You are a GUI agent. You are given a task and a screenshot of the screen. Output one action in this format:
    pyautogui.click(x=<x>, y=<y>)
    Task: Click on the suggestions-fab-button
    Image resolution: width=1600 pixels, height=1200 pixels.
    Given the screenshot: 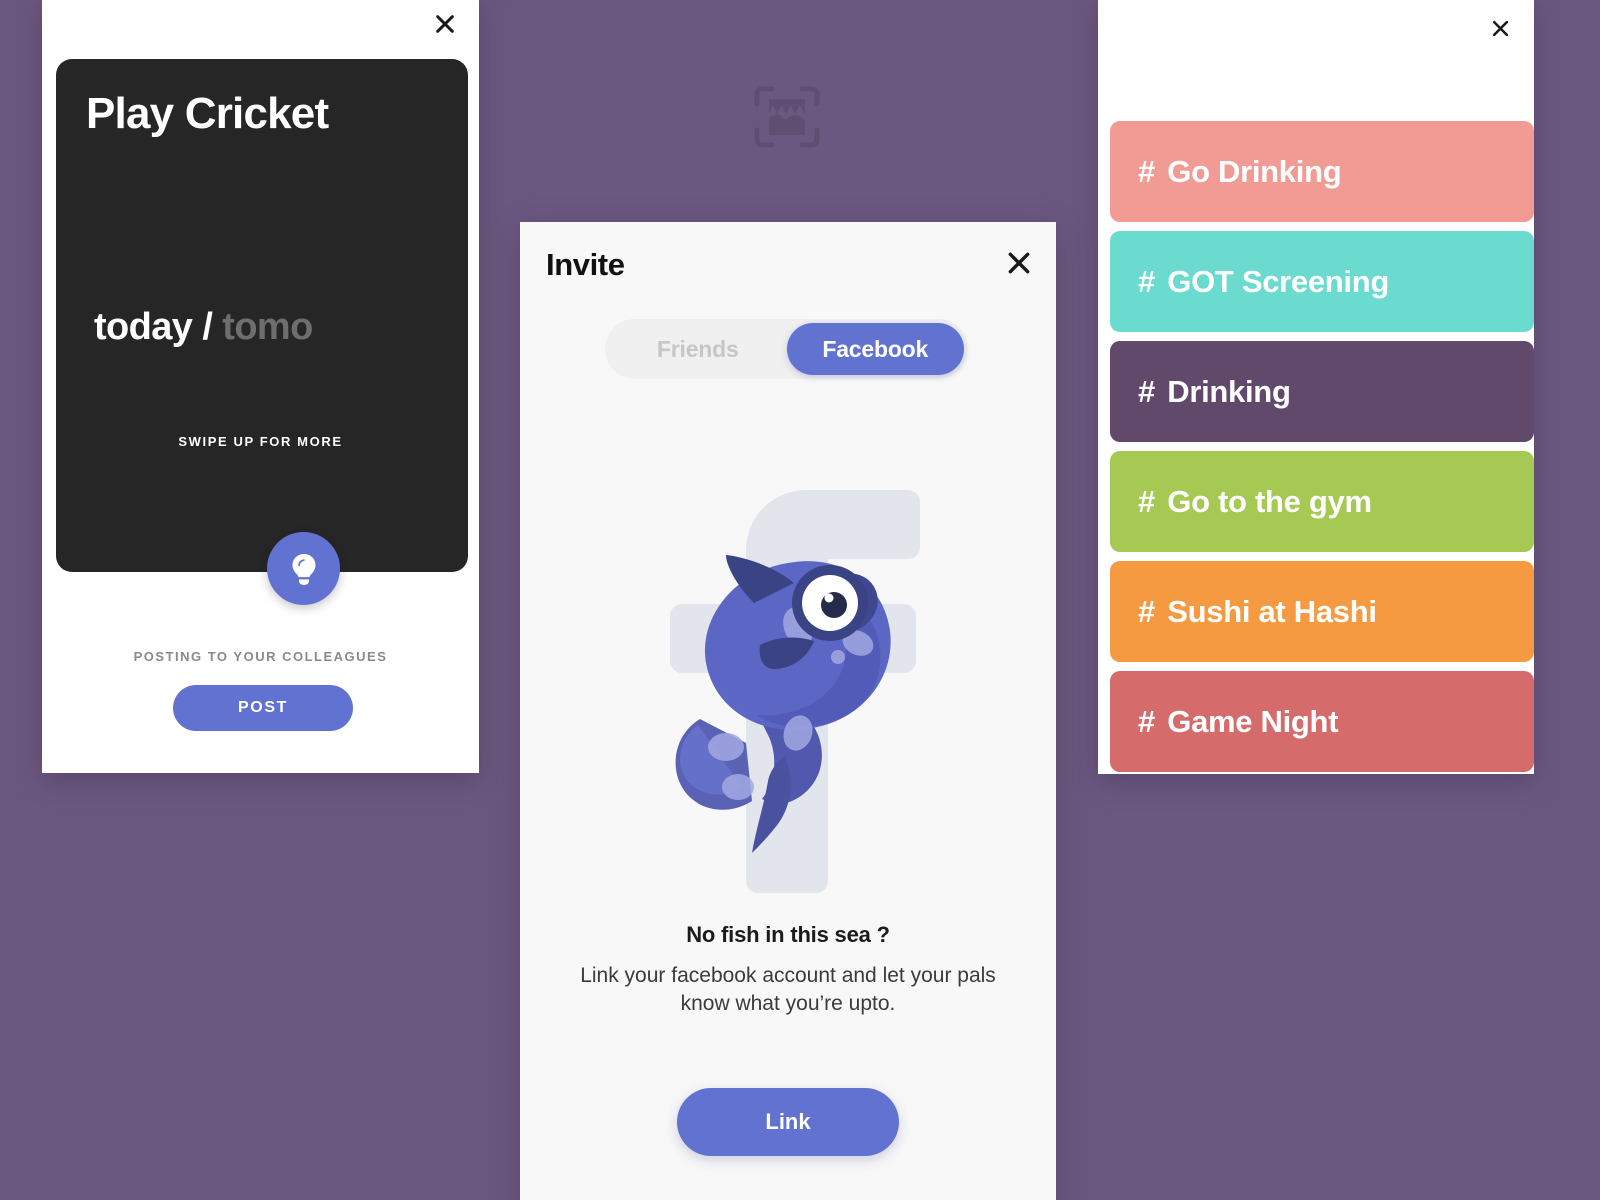 What is the action you would take?
    pyautogui.click(x=303, y=568)
    